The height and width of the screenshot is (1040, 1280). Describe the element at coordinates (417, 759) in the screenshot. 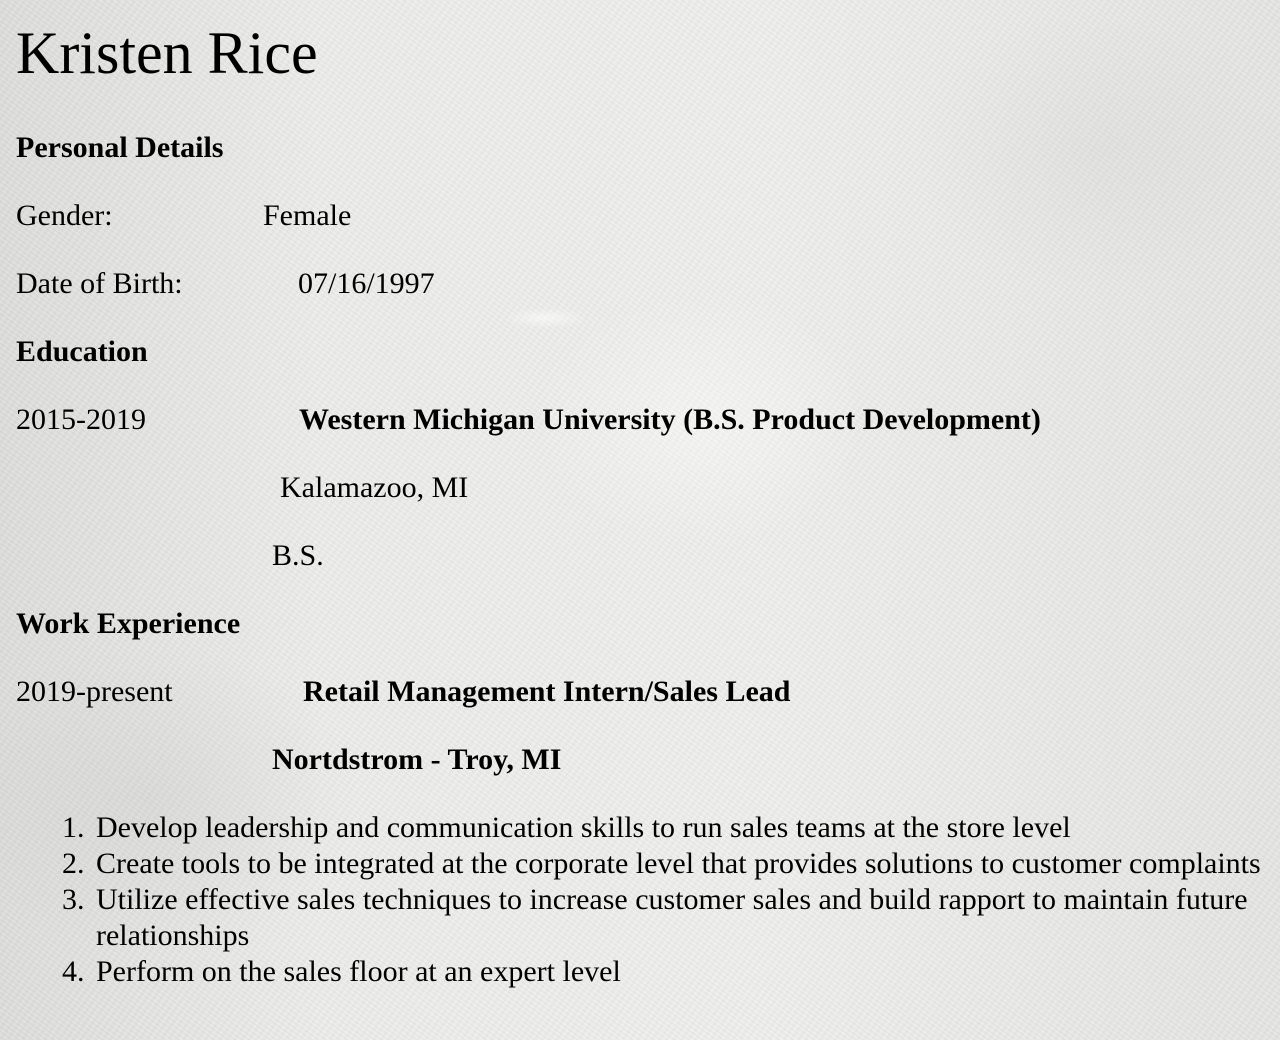

I see `work-company: Nortdstrom - Troy, MI` at that location.